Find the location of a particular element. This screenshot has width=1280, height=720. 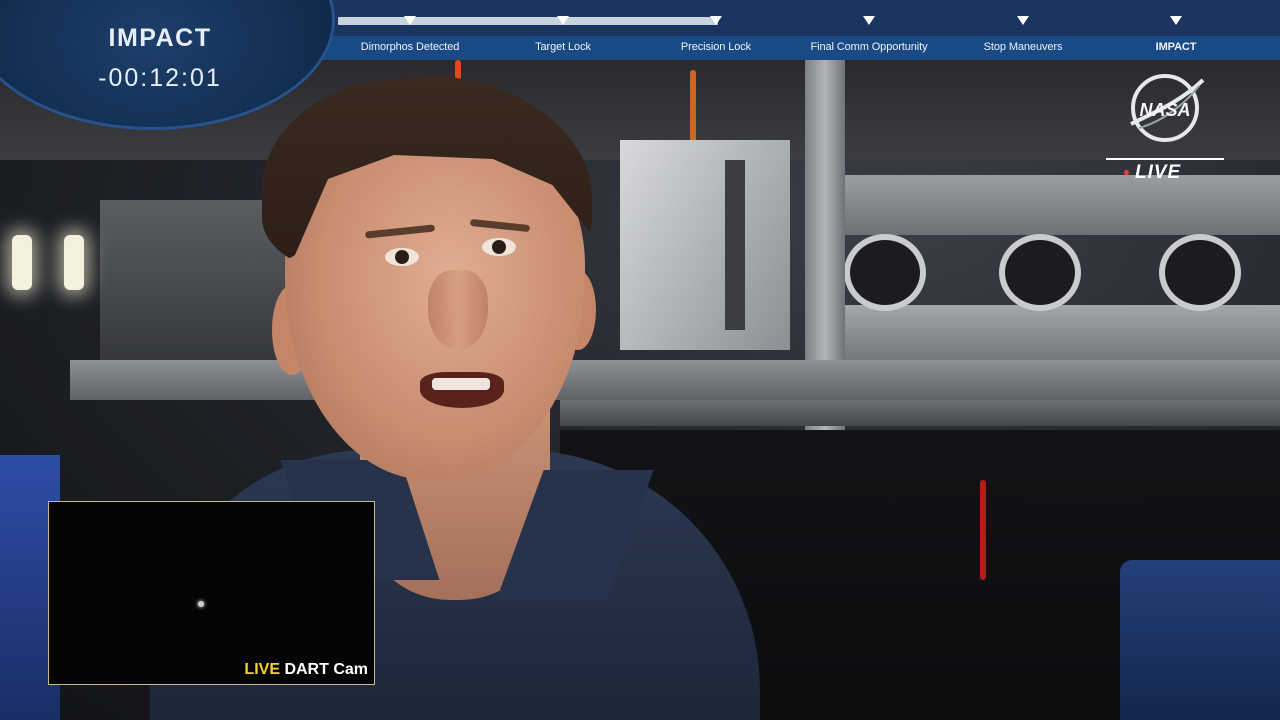

pip-label: LIVE DART Cam is located at coordinates (306, 670).